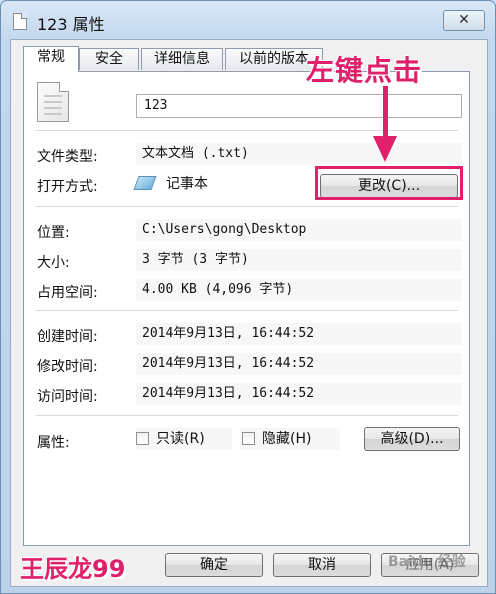 The height and width of the screenshot is (594, 496). What do you see at coordinates (53, 233) in the screenshot?
I see `location-label: 位置:` at bounding box center [53, 233].